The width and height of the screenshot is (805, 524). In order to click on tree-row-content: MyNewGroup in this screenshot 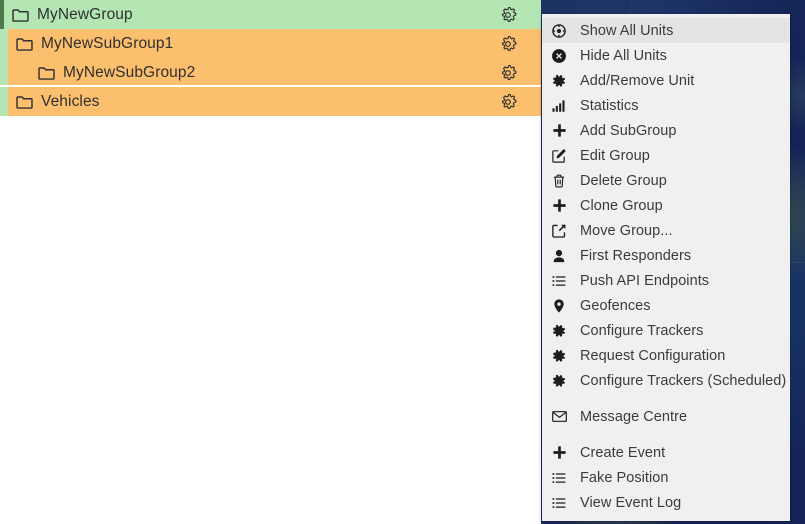, I will do `click(272, 14)`.